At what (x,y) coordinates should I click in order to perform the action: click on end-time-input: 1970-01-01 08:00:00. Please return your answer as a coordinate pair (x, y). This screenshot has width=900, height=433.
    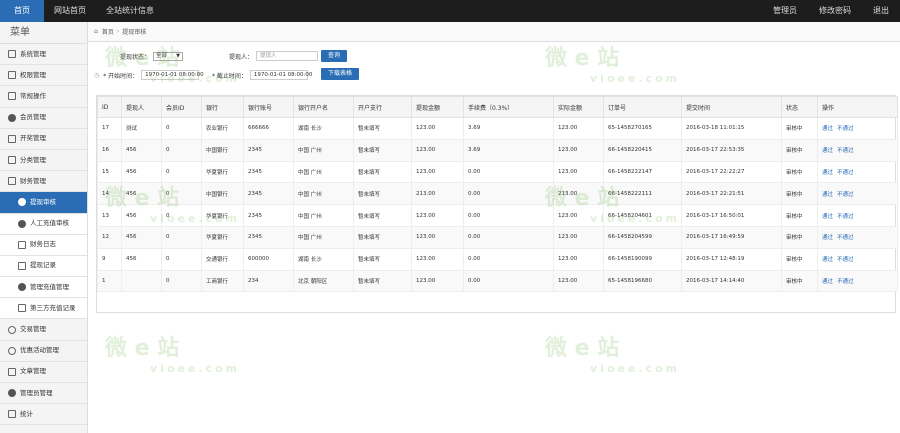
    Looking at the image, I should click on (280, 75).